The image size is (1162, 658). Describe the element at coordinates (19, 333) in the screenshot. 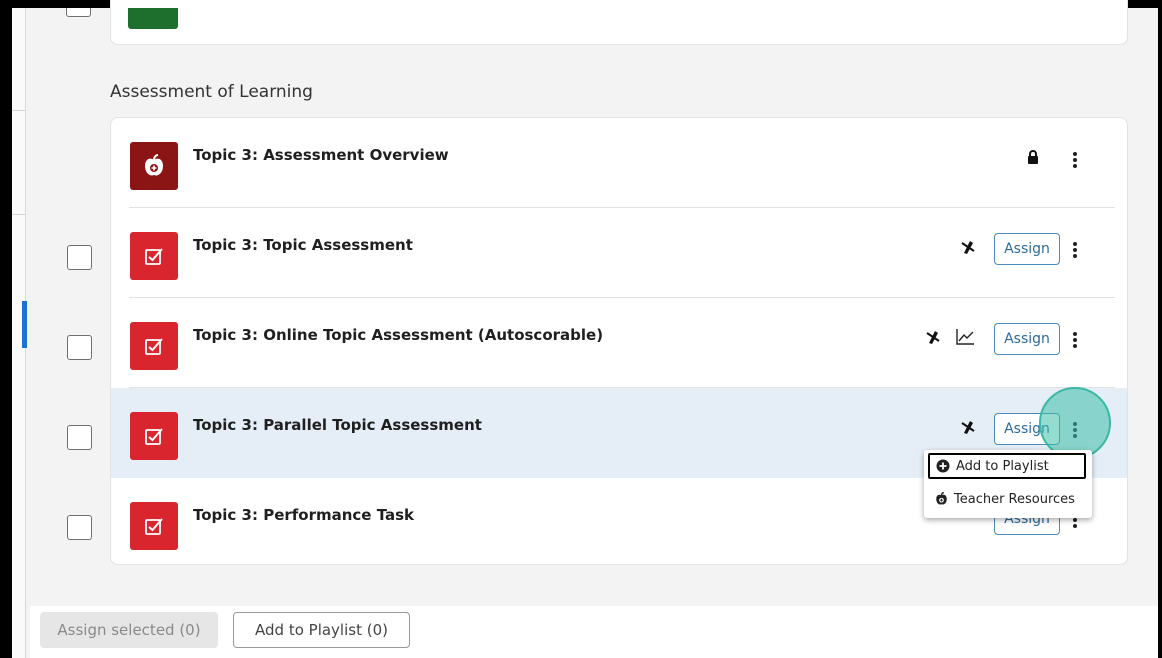

I see `left-nav-rail` at that location.